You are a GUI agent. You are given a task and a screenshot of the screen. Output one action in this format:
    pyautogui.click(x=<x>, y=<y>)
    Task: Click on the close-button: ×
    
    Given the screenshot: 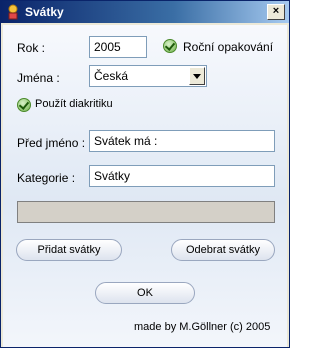 What is the action you would take?
    pyautogui.click(x=276, y=12)
    